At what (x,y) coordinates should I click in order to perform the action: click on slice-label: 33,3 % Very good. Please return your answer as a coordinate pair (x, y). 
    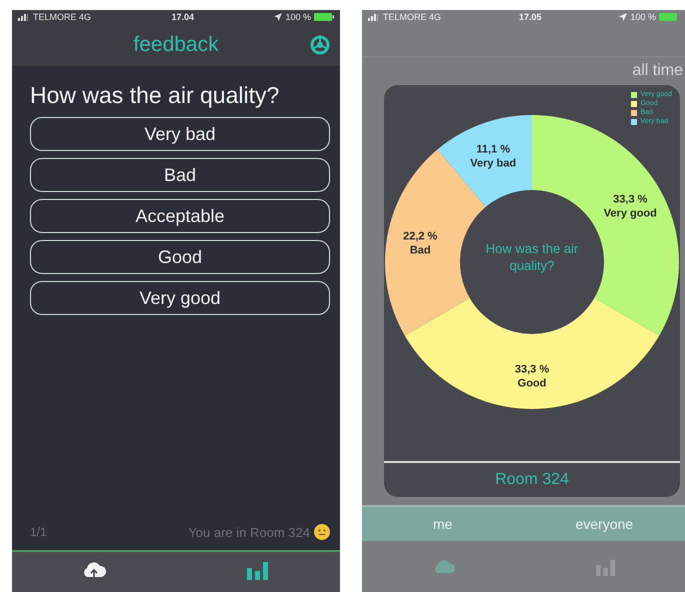
    Looking at the image, I should click on (630, 206).